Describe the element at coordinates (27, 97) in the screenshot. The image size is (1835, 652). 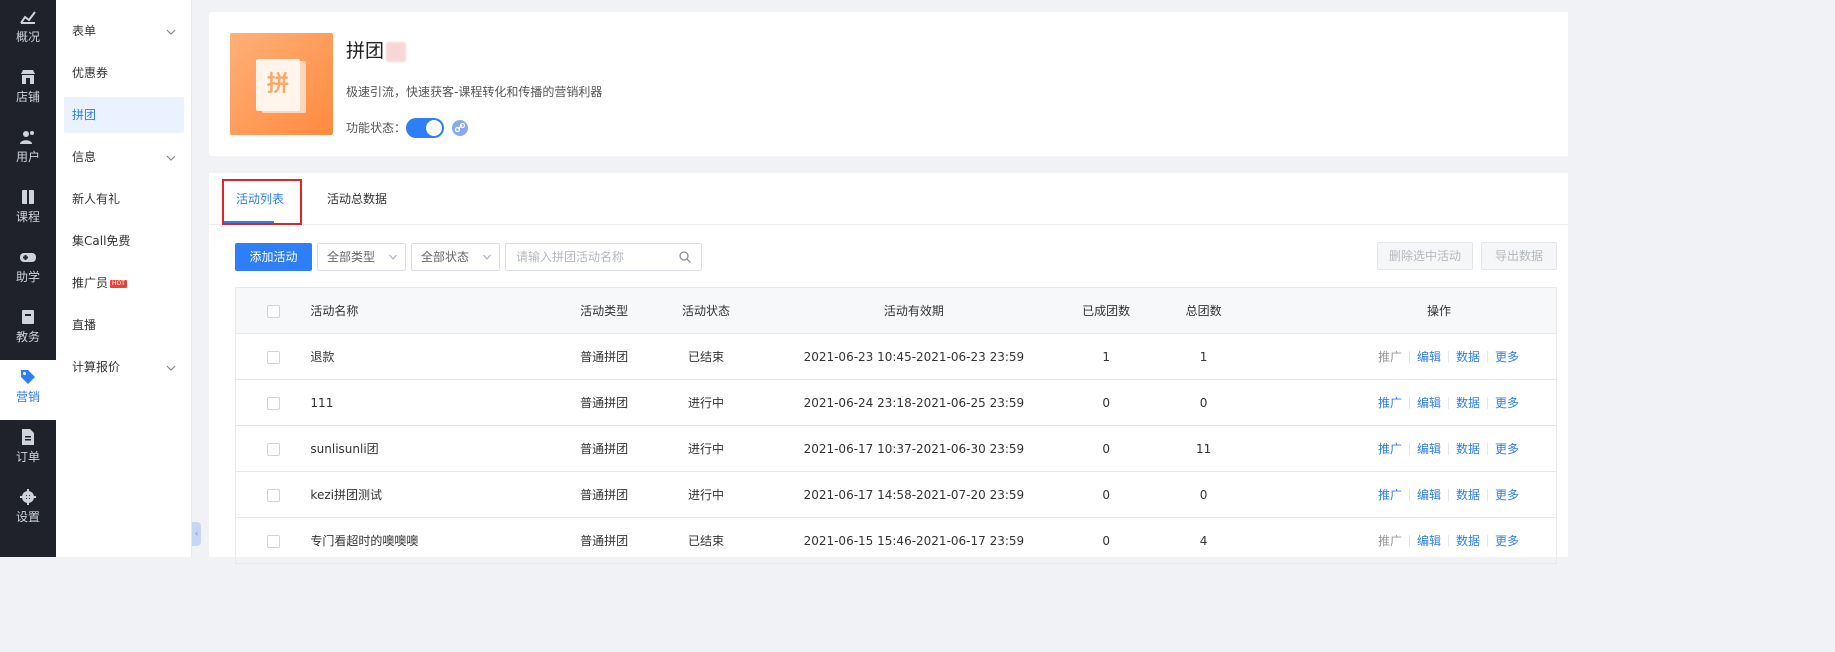
I see `rail-label: 店铺` at that location.